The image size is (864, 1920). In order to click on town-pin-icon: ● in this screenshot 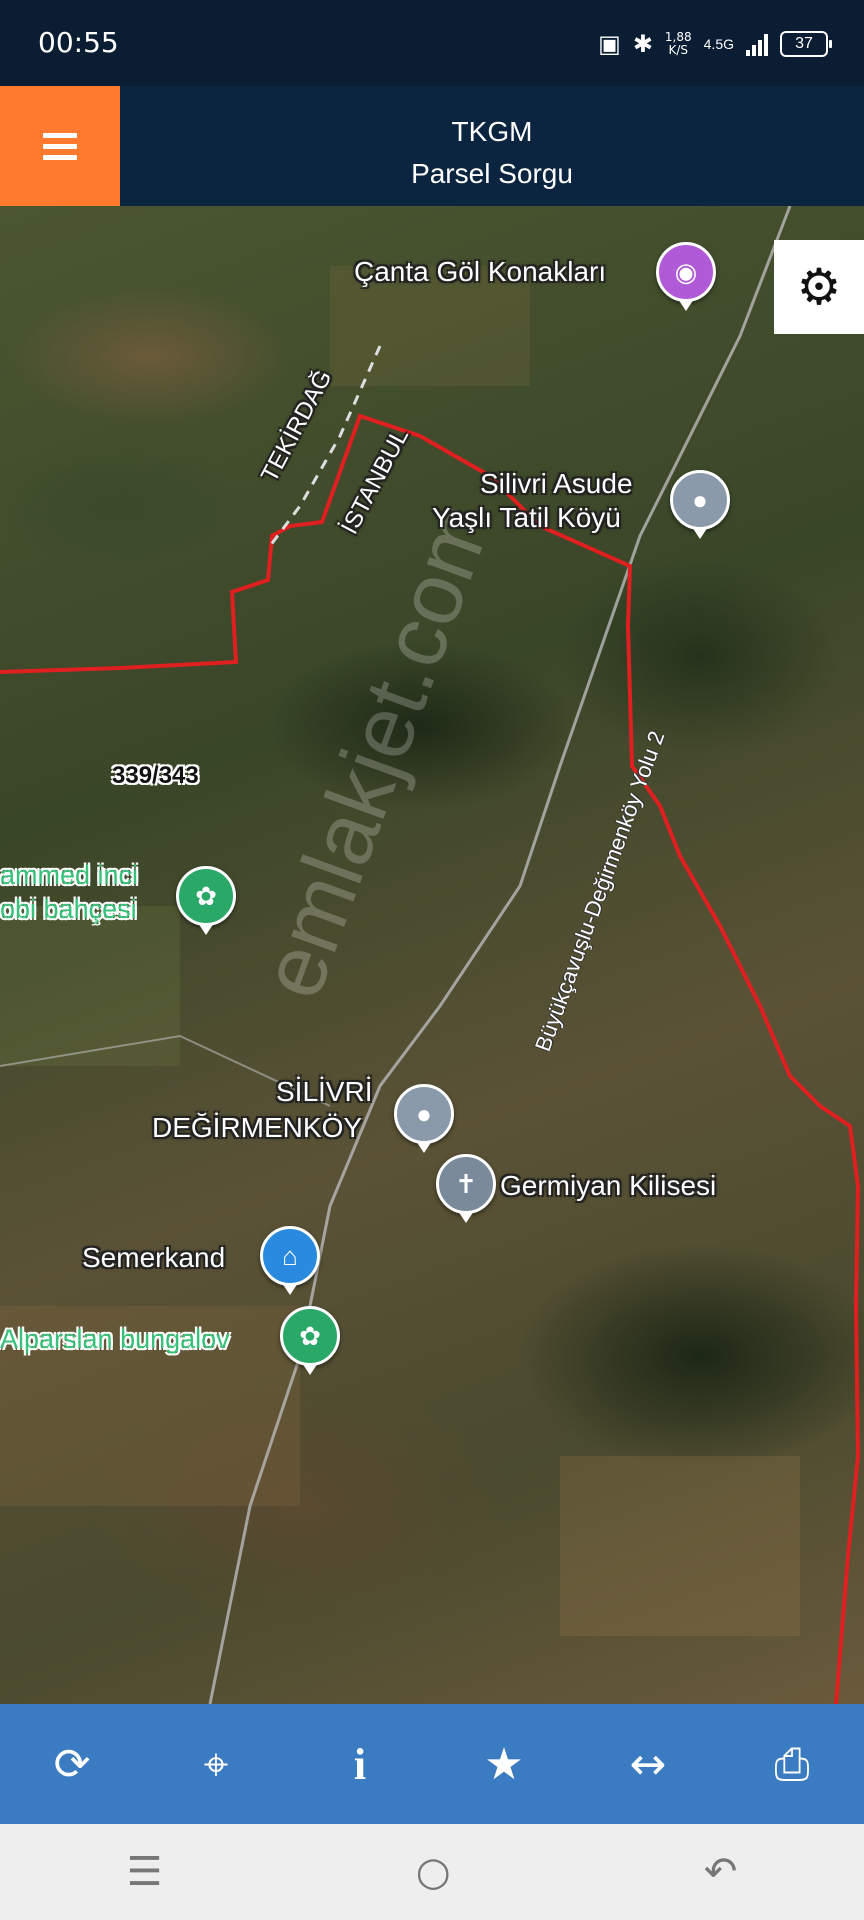, I will do `click(424, 1118)`.